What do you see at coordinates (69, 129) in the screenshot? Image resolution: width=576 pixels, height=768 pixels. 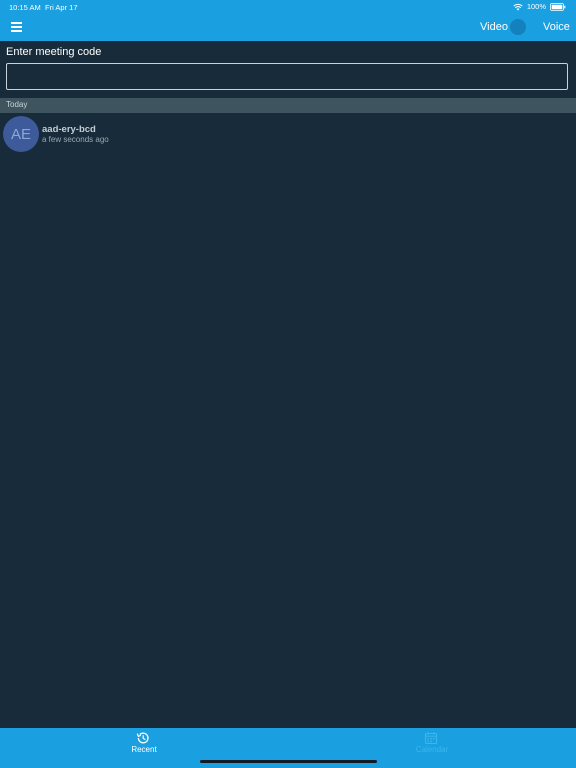 I see `meeting-code-text: aad-ery-bcd` at bounding box center [69, 129].